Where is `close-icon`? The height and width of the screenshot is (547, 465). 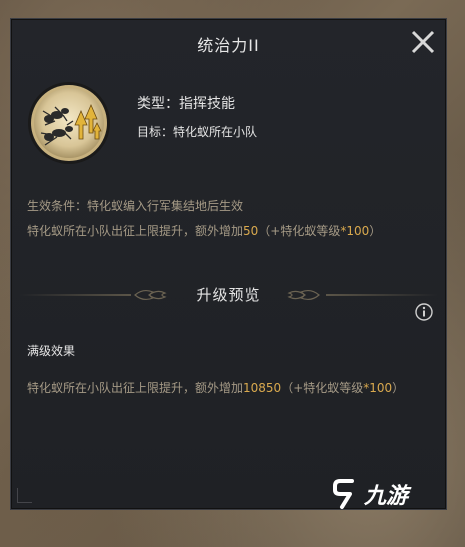 close-icon is located at coordinates (423, 42).